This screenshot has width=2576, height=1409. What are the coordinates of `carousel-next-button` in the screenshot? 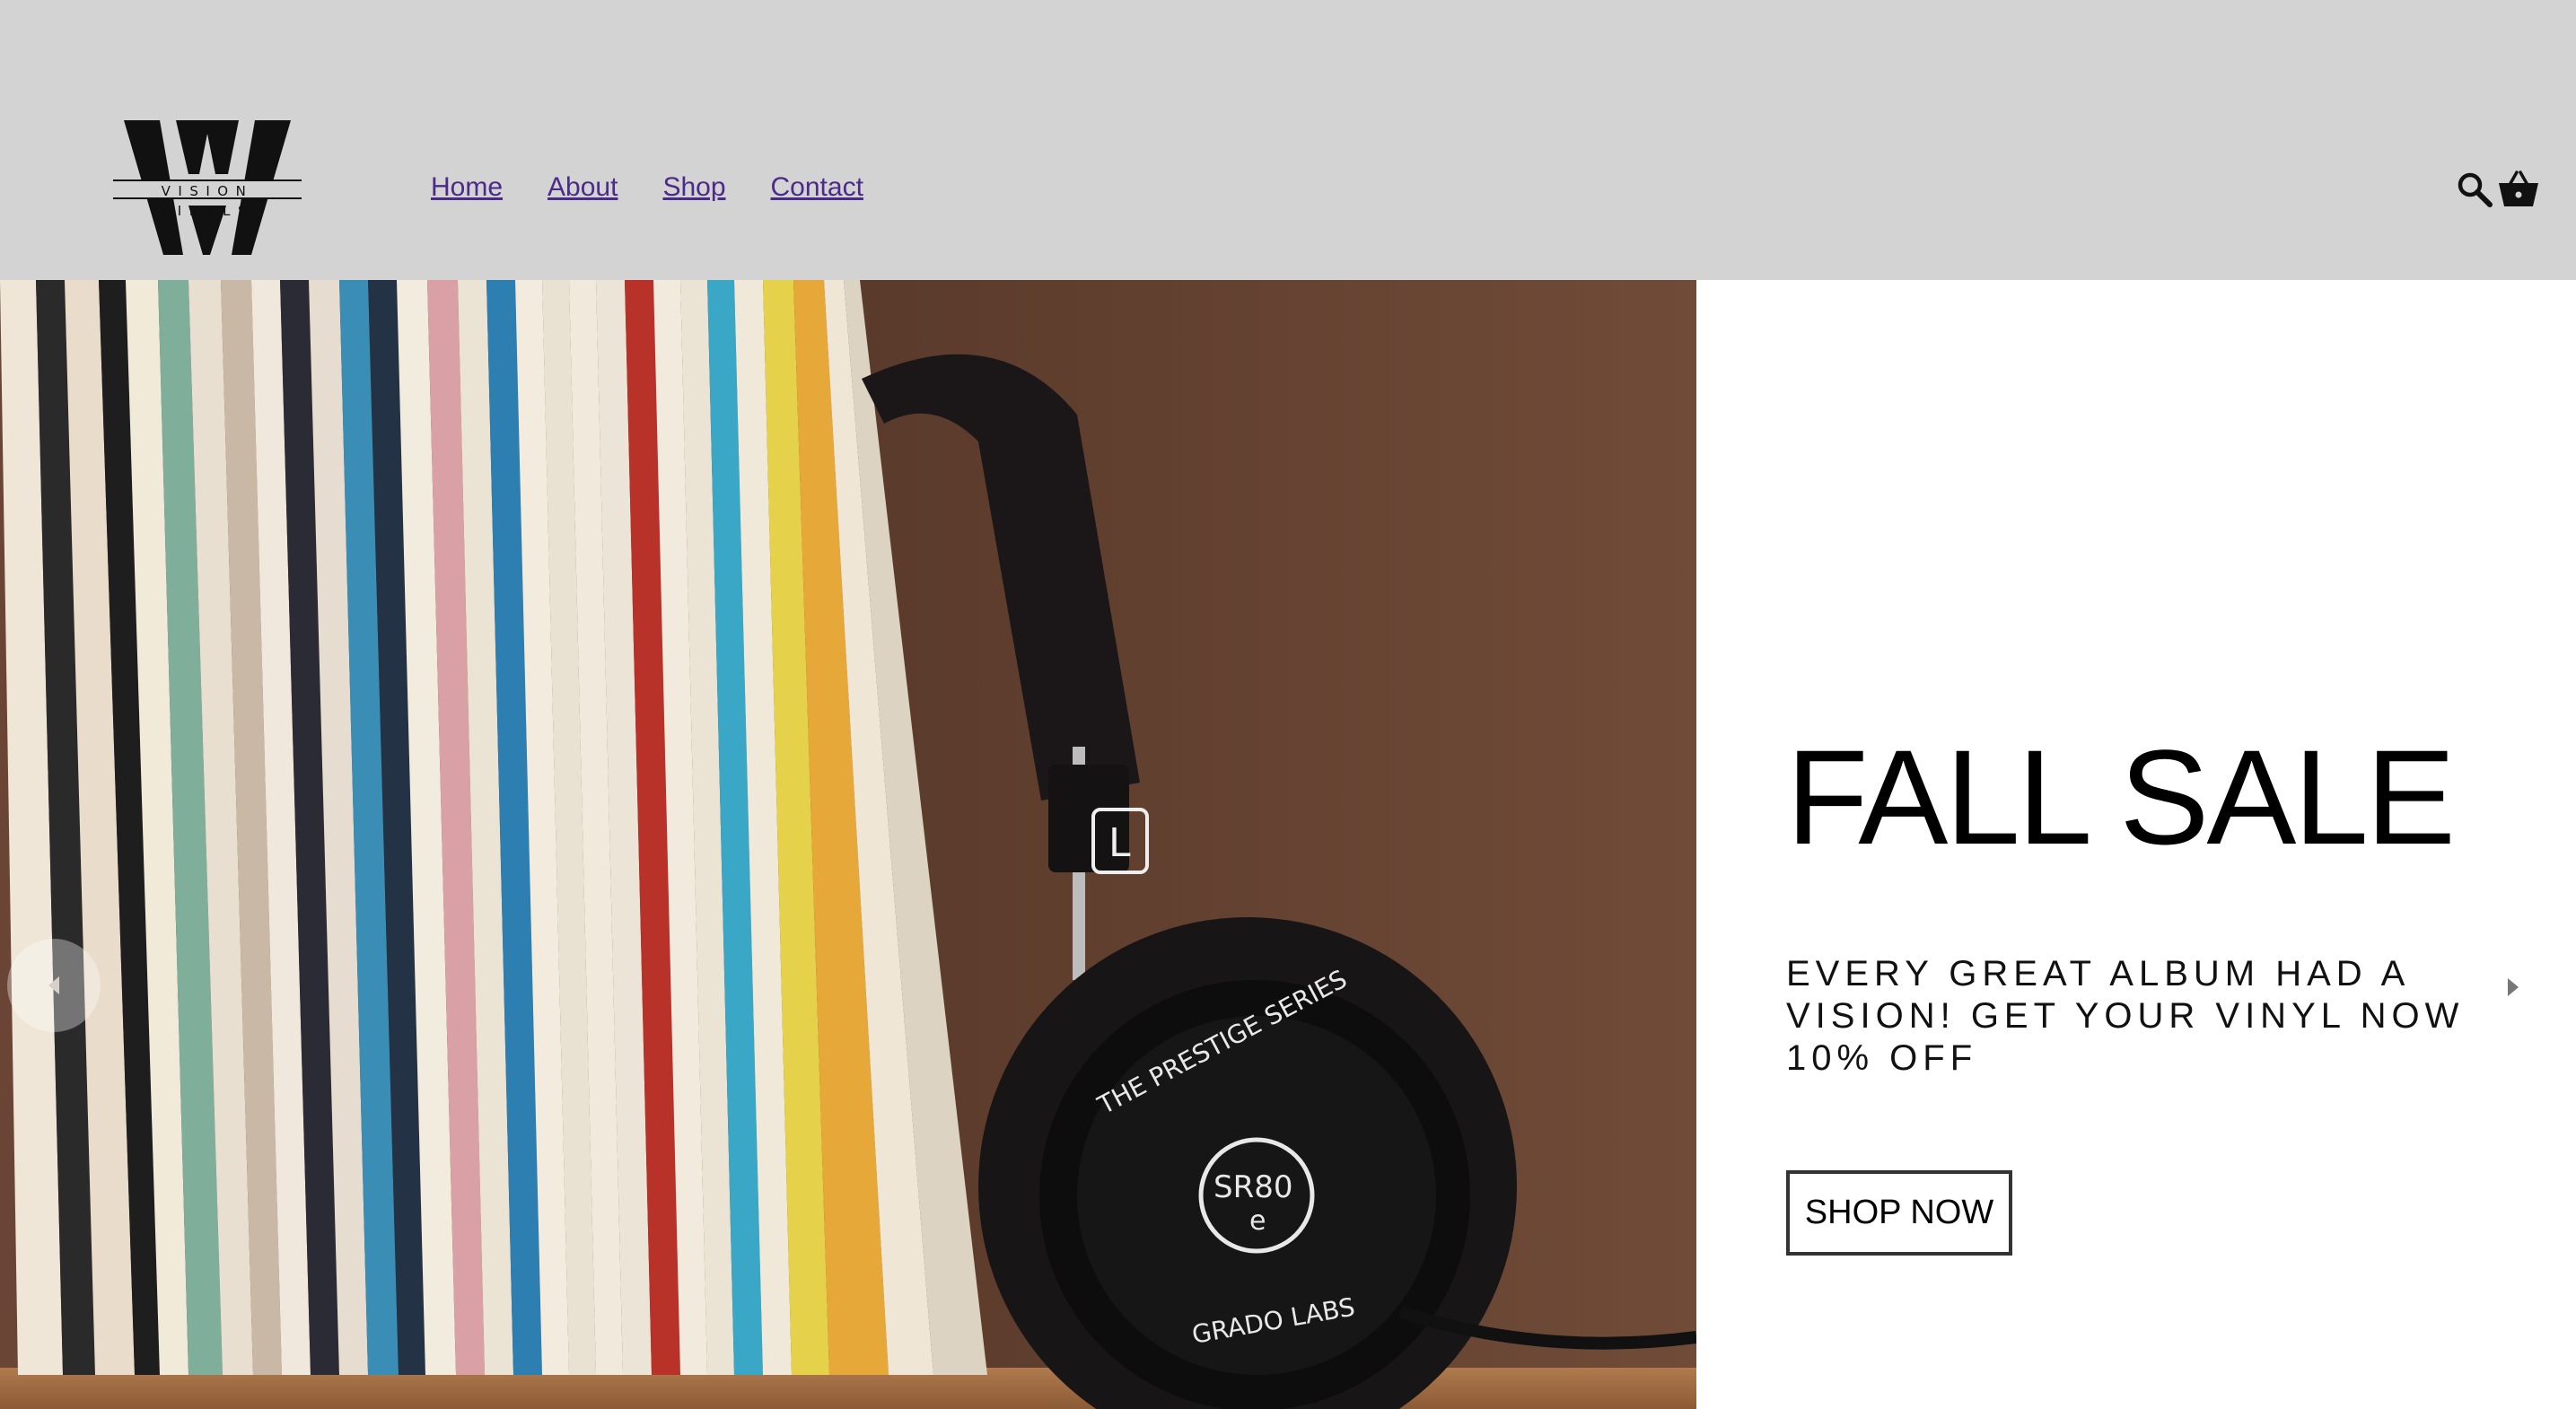 It's located at (2513, 987).